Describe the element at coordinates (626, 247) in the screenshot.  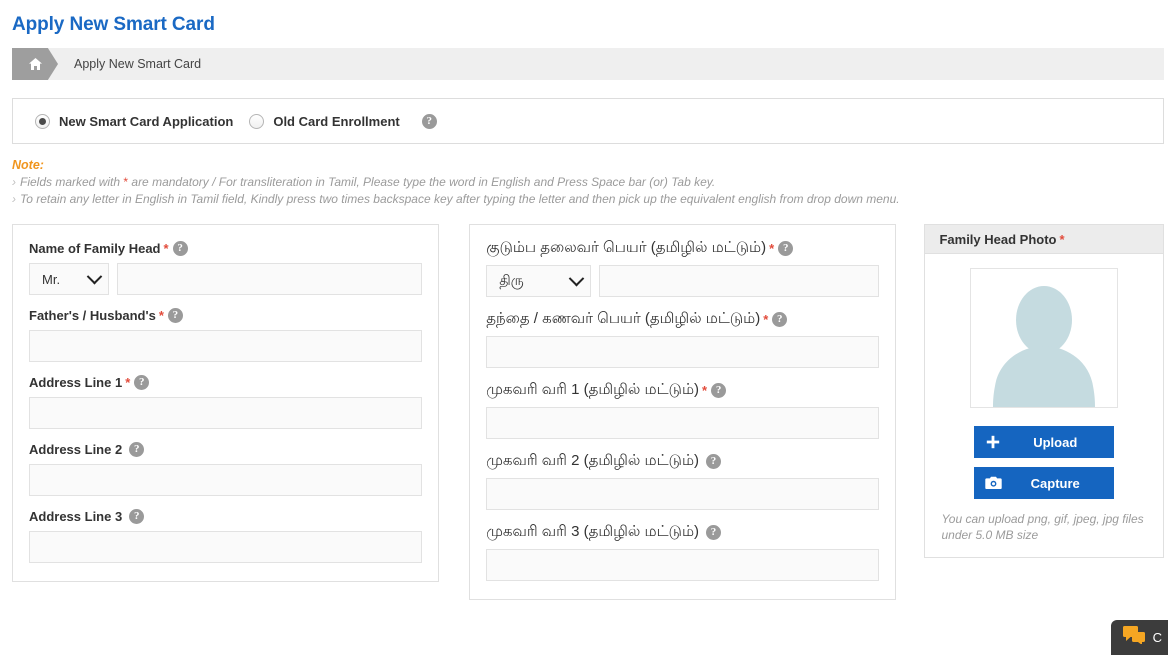
I see `label-text: குடும்ப தலைவர் பெயர் (தமிழில் மட்டும்)` at that location.